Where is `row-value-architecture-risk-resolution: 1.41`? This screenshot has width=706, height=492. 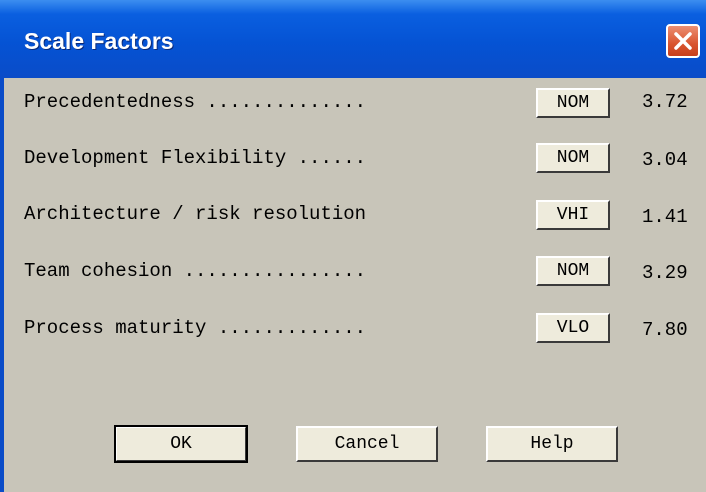 row-value-architecture-risk-resolution: 1.41 is located at coordinates (665, 217).